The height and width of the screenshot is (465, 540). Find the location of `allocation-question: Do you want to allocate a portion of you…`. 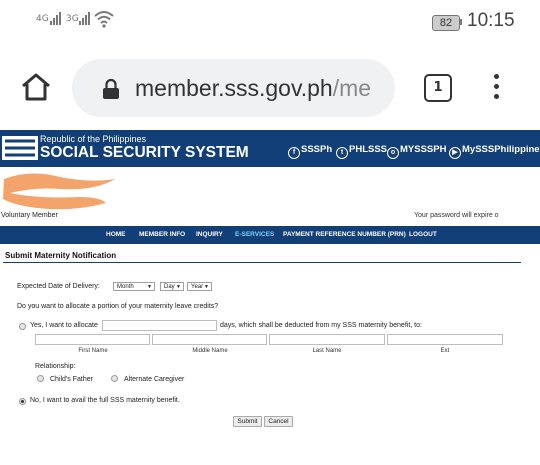

allocation-question: Do you want to allocate a portion of you… is located at coordinates (118, 306).